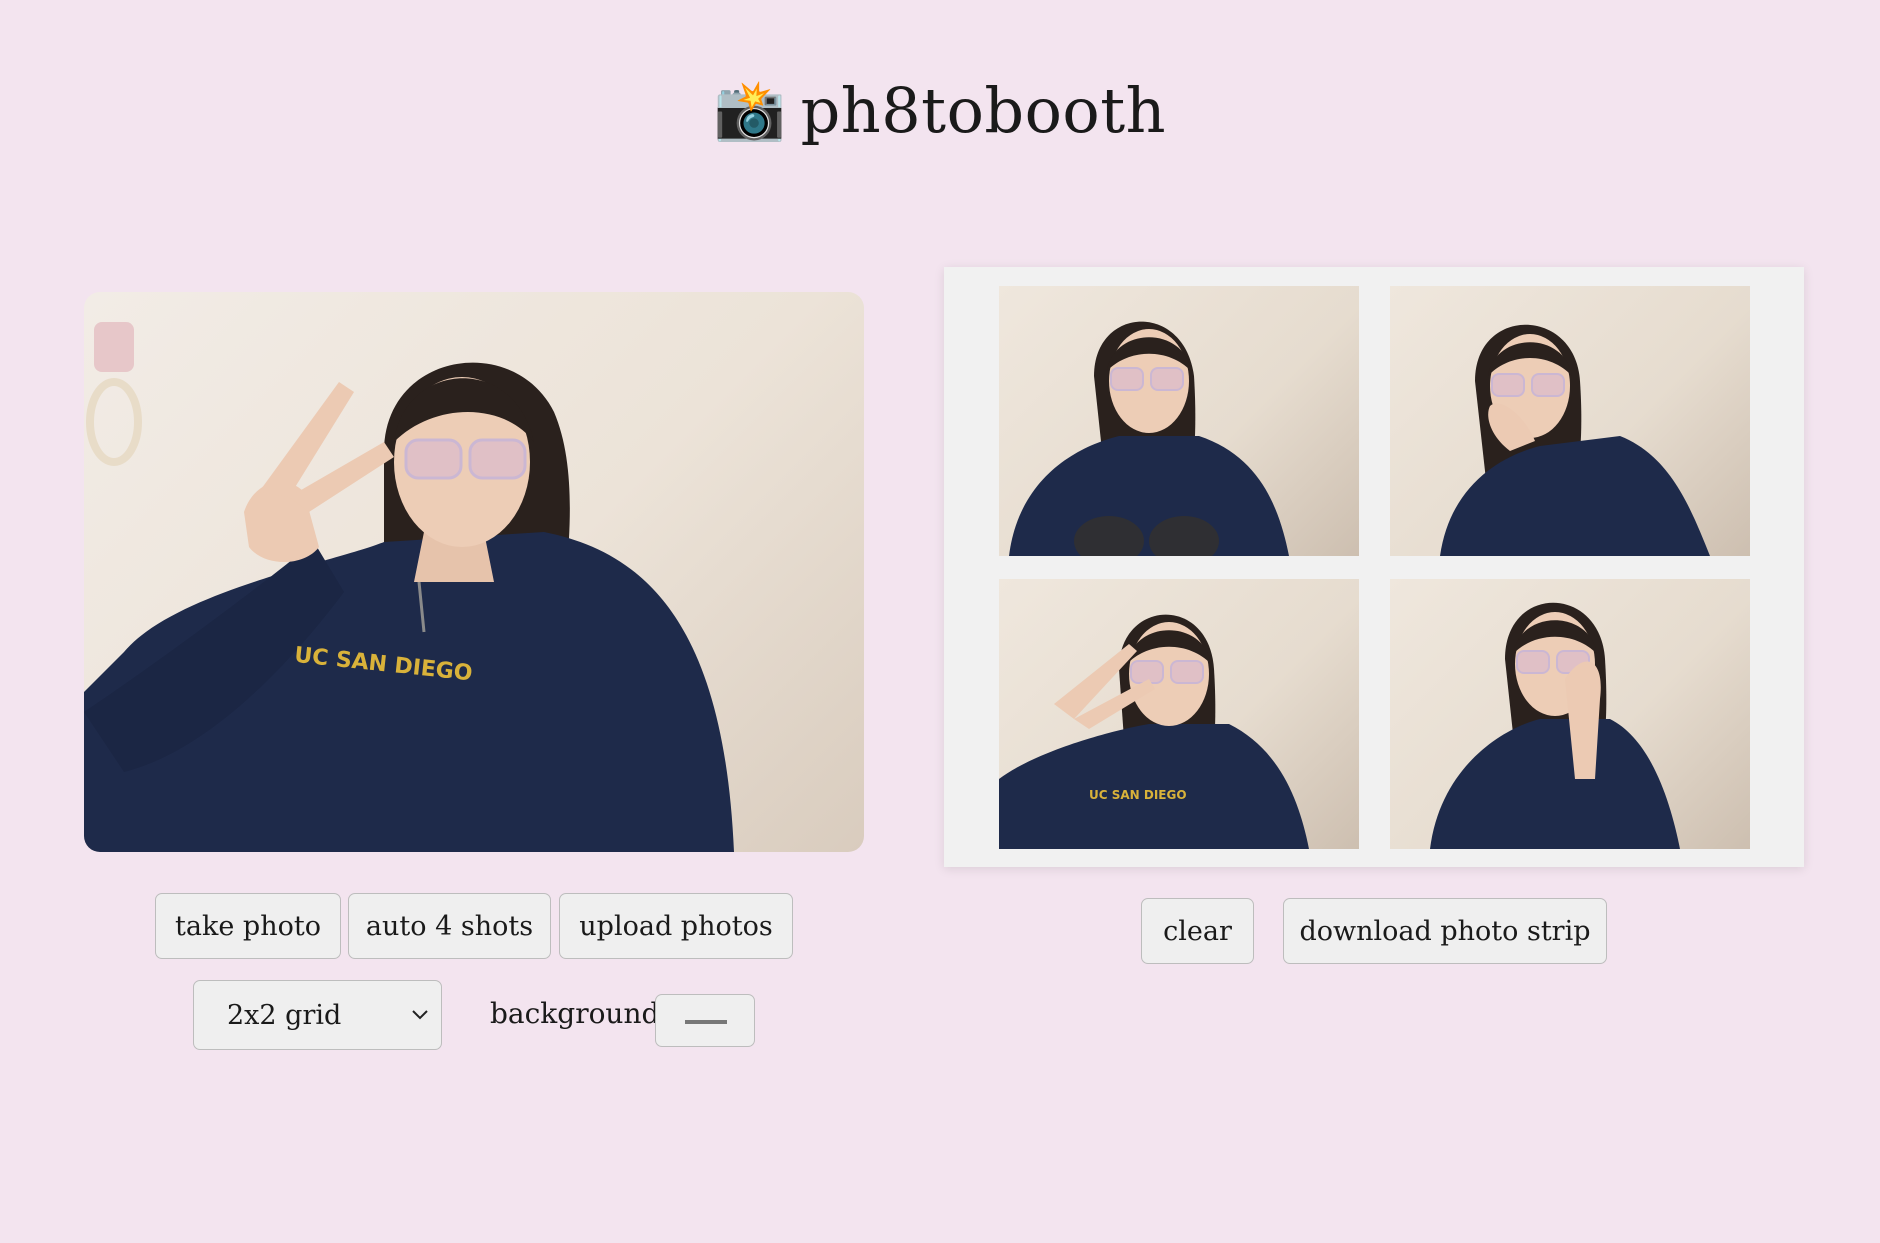 The width and height of the screenshot is (1880, 1243). Describe the element at coordinates (449, 926) in the screenshot. I see `auto-shots-button: auto 4 shots` at that location.